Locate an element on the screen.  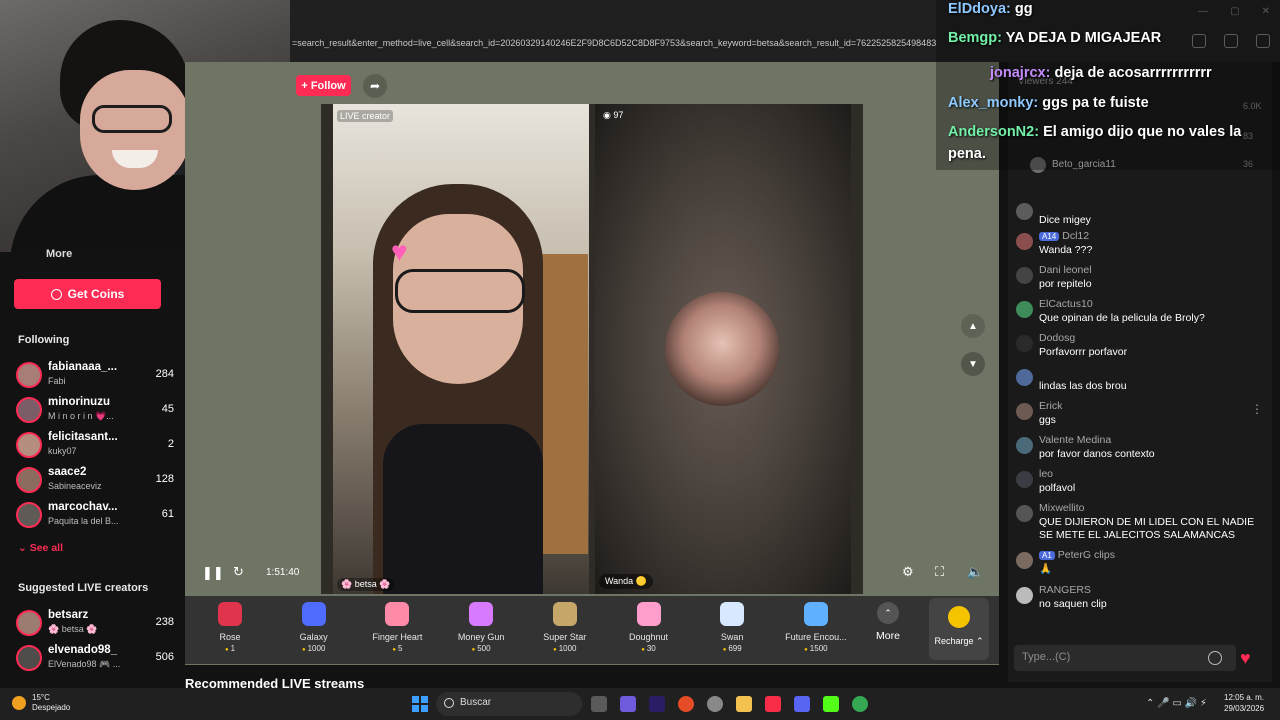
windows-start-icon is located at coordinates (420, 704).